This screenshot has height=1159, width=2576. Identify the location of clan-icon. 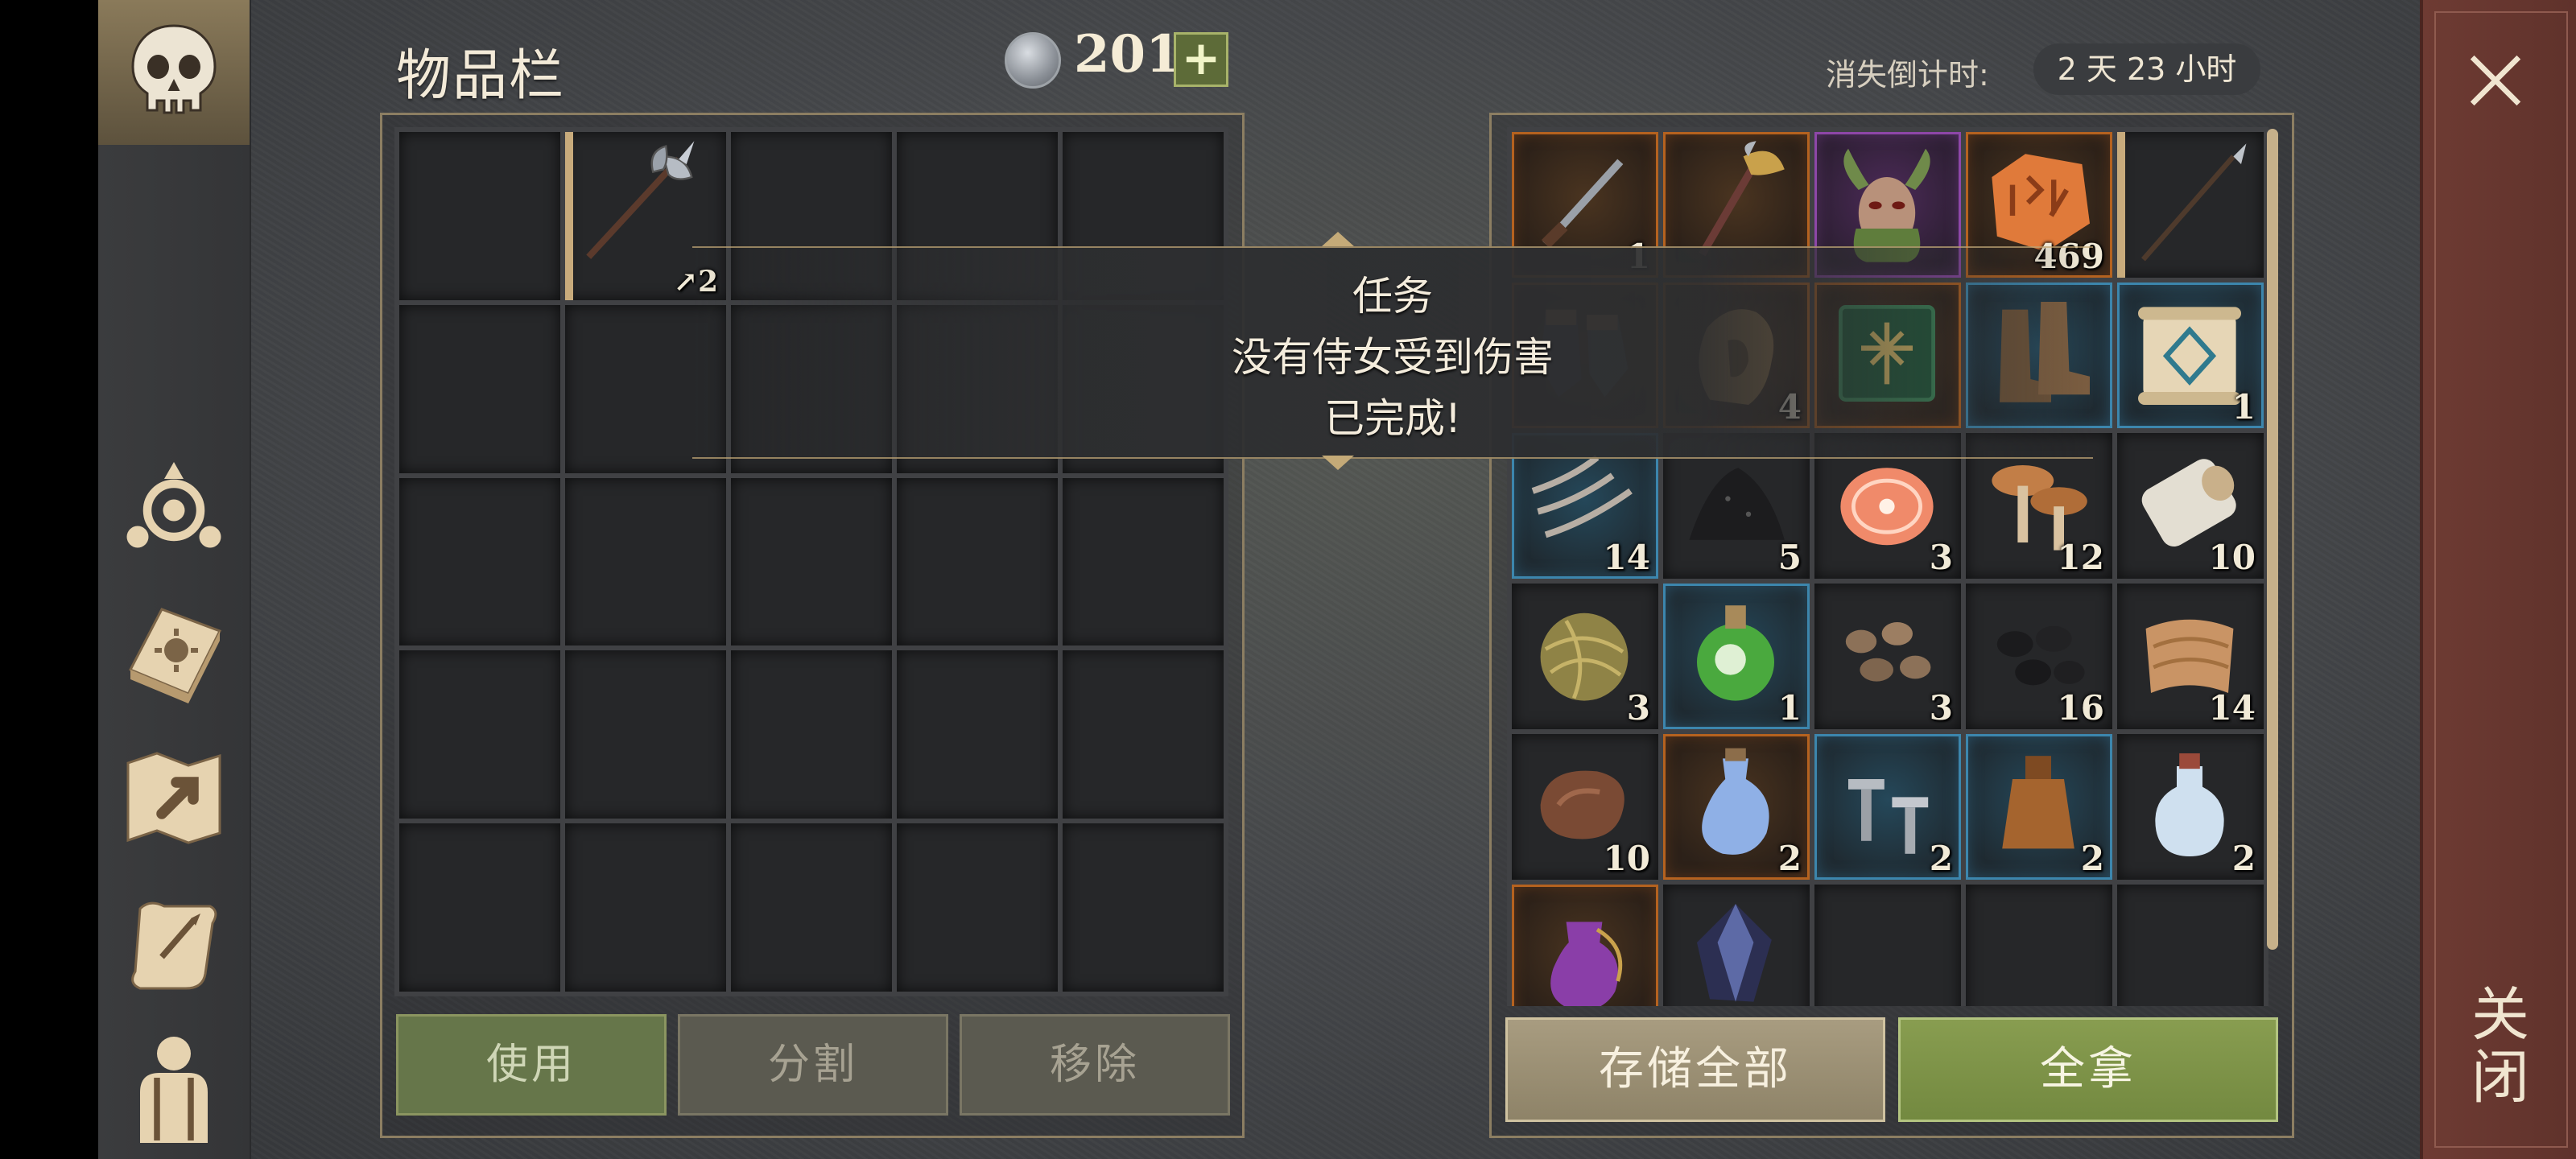
(174, 505).